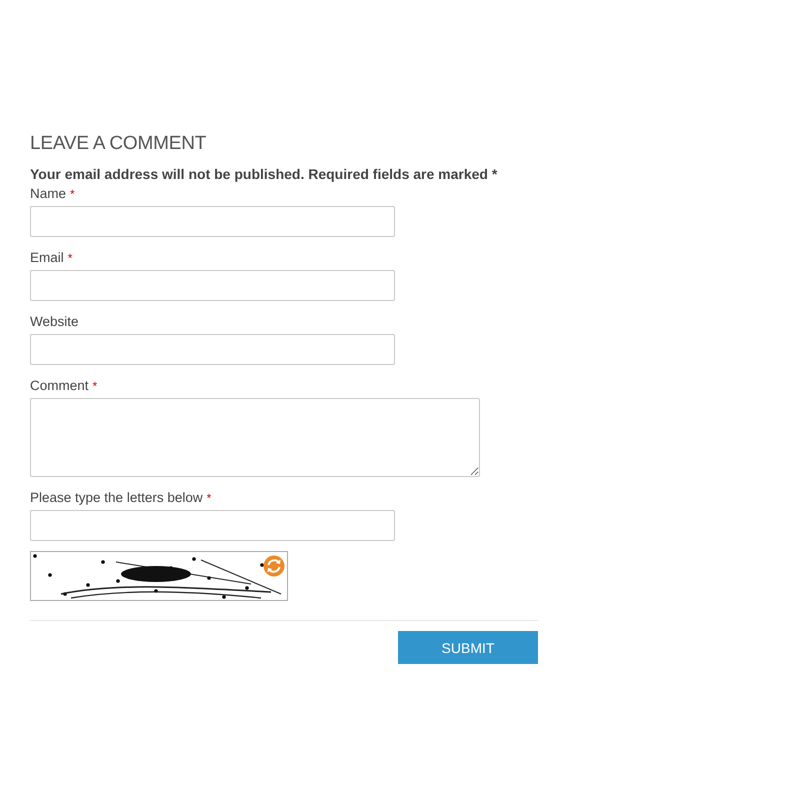  I want to click on section-heading: LEAVE A COMMENT, so click(119, 144).